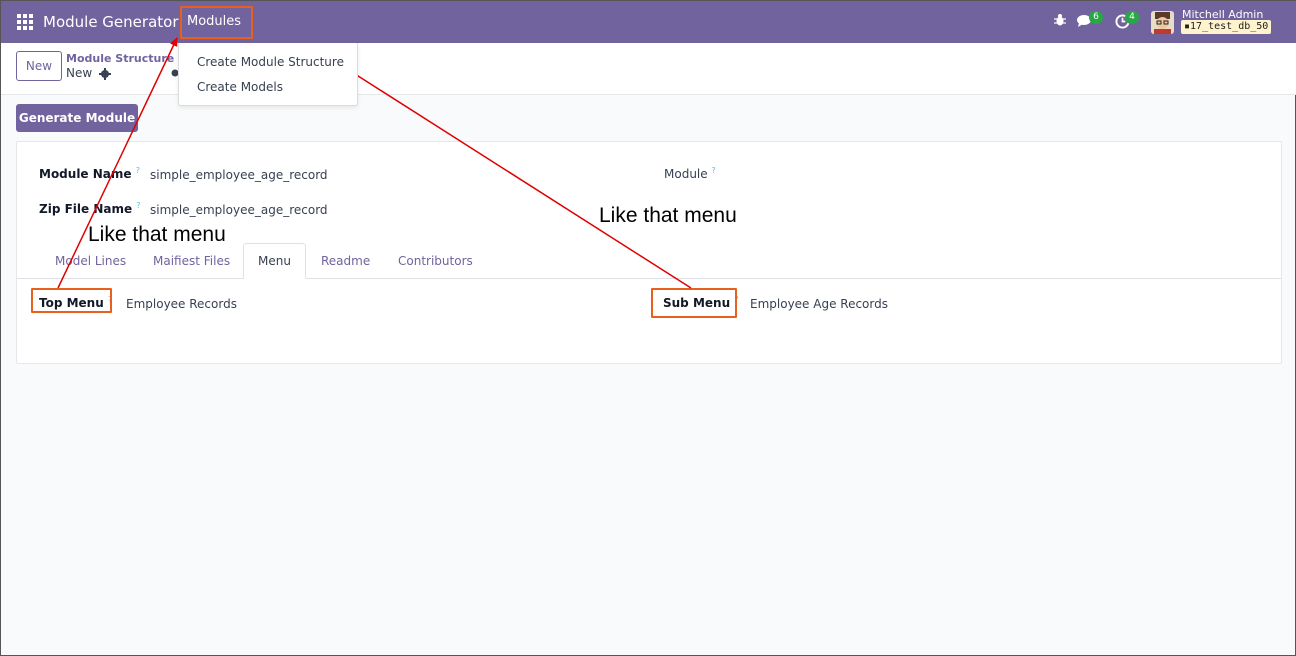 This screenshot has width=1296, height=656. I want to click on annotation-left-note: Like that menu, so click(157, 234).